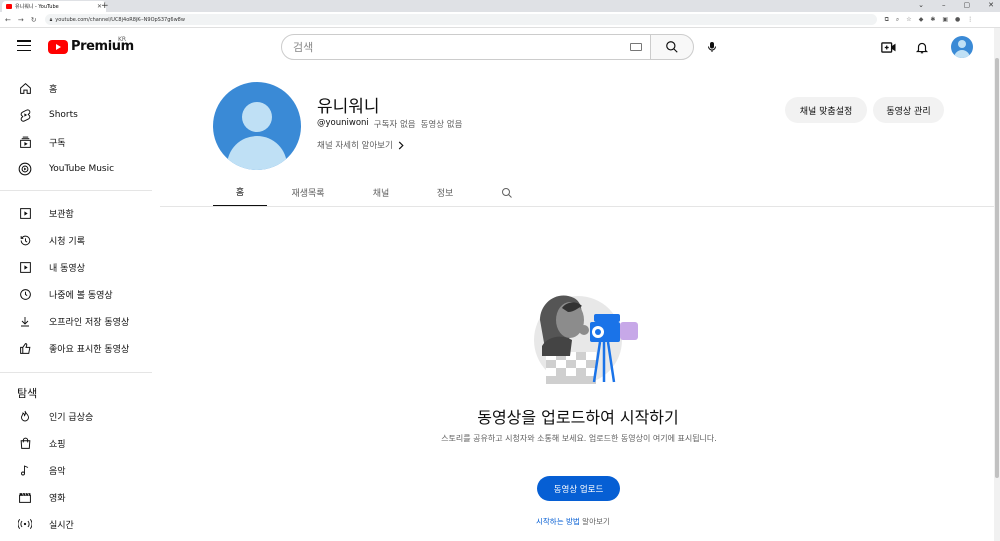 This screenshot has width=1000, height=541. What do you see at coordinates (586, 339) in the screenshot?
I see `upload-illustration` at bounding box center [586, 339].